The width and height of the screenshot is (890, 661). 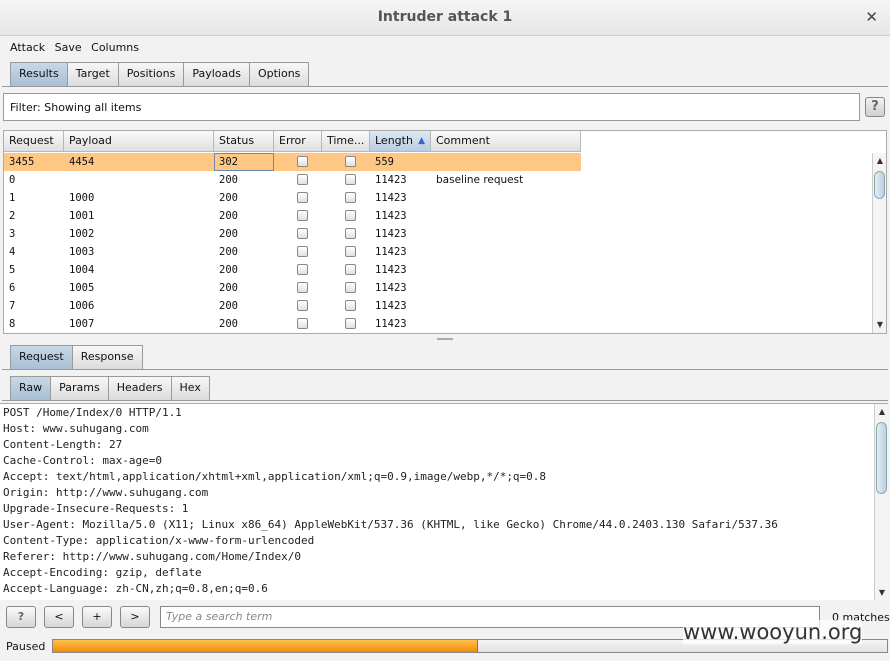 I want to click on cell-payload: 1007, so click(x=82, y=324).